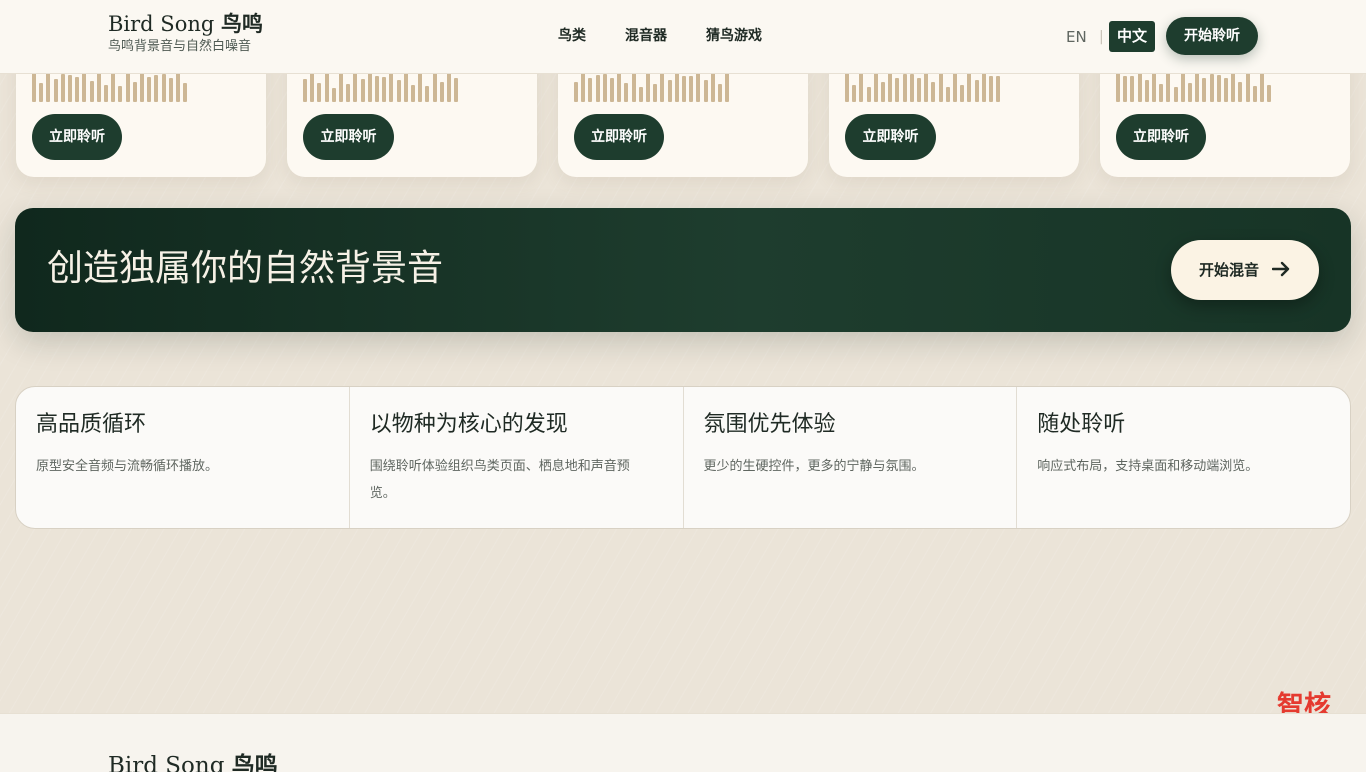  I want to click on nav-item-mixer: 混音器, so click(646, 36).